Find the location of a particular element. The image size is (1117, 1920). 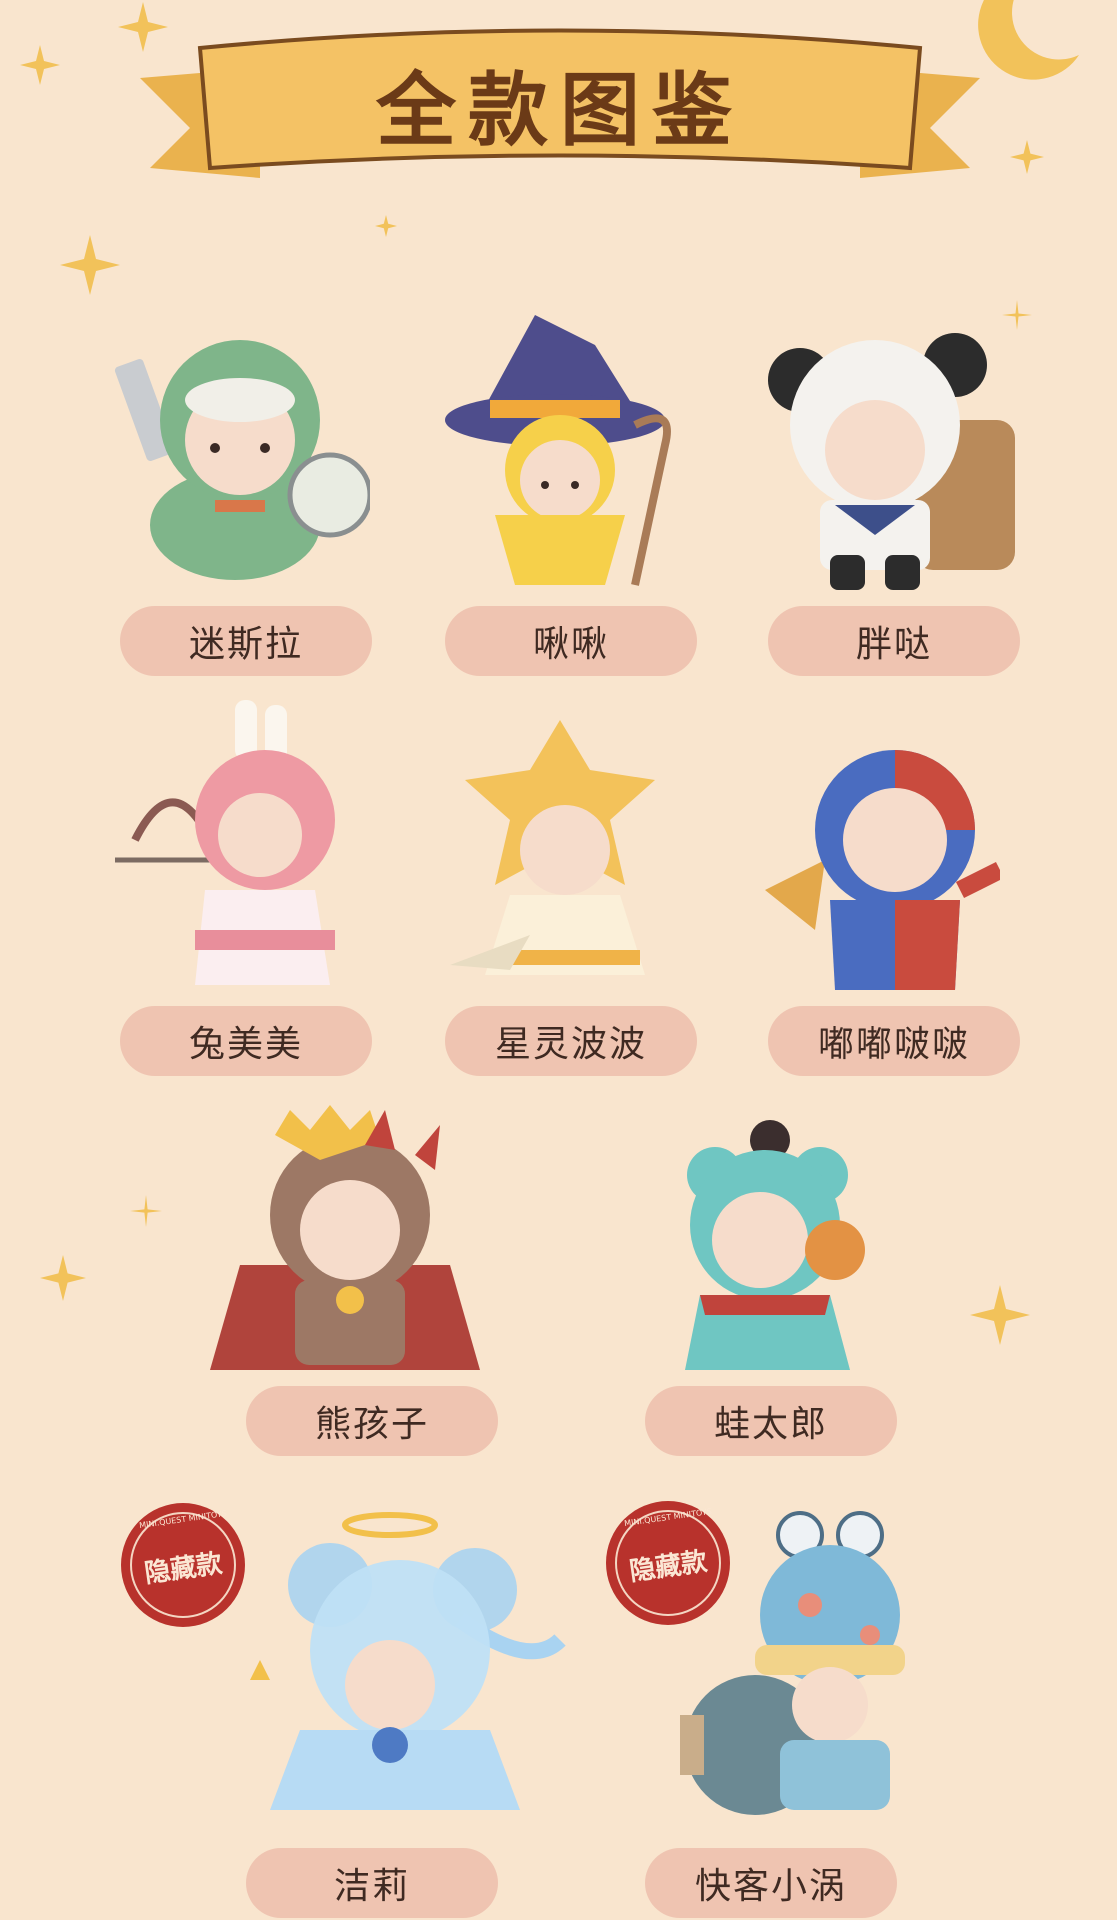

character-label: 兔美美 is located at coordinates (246, 1041).